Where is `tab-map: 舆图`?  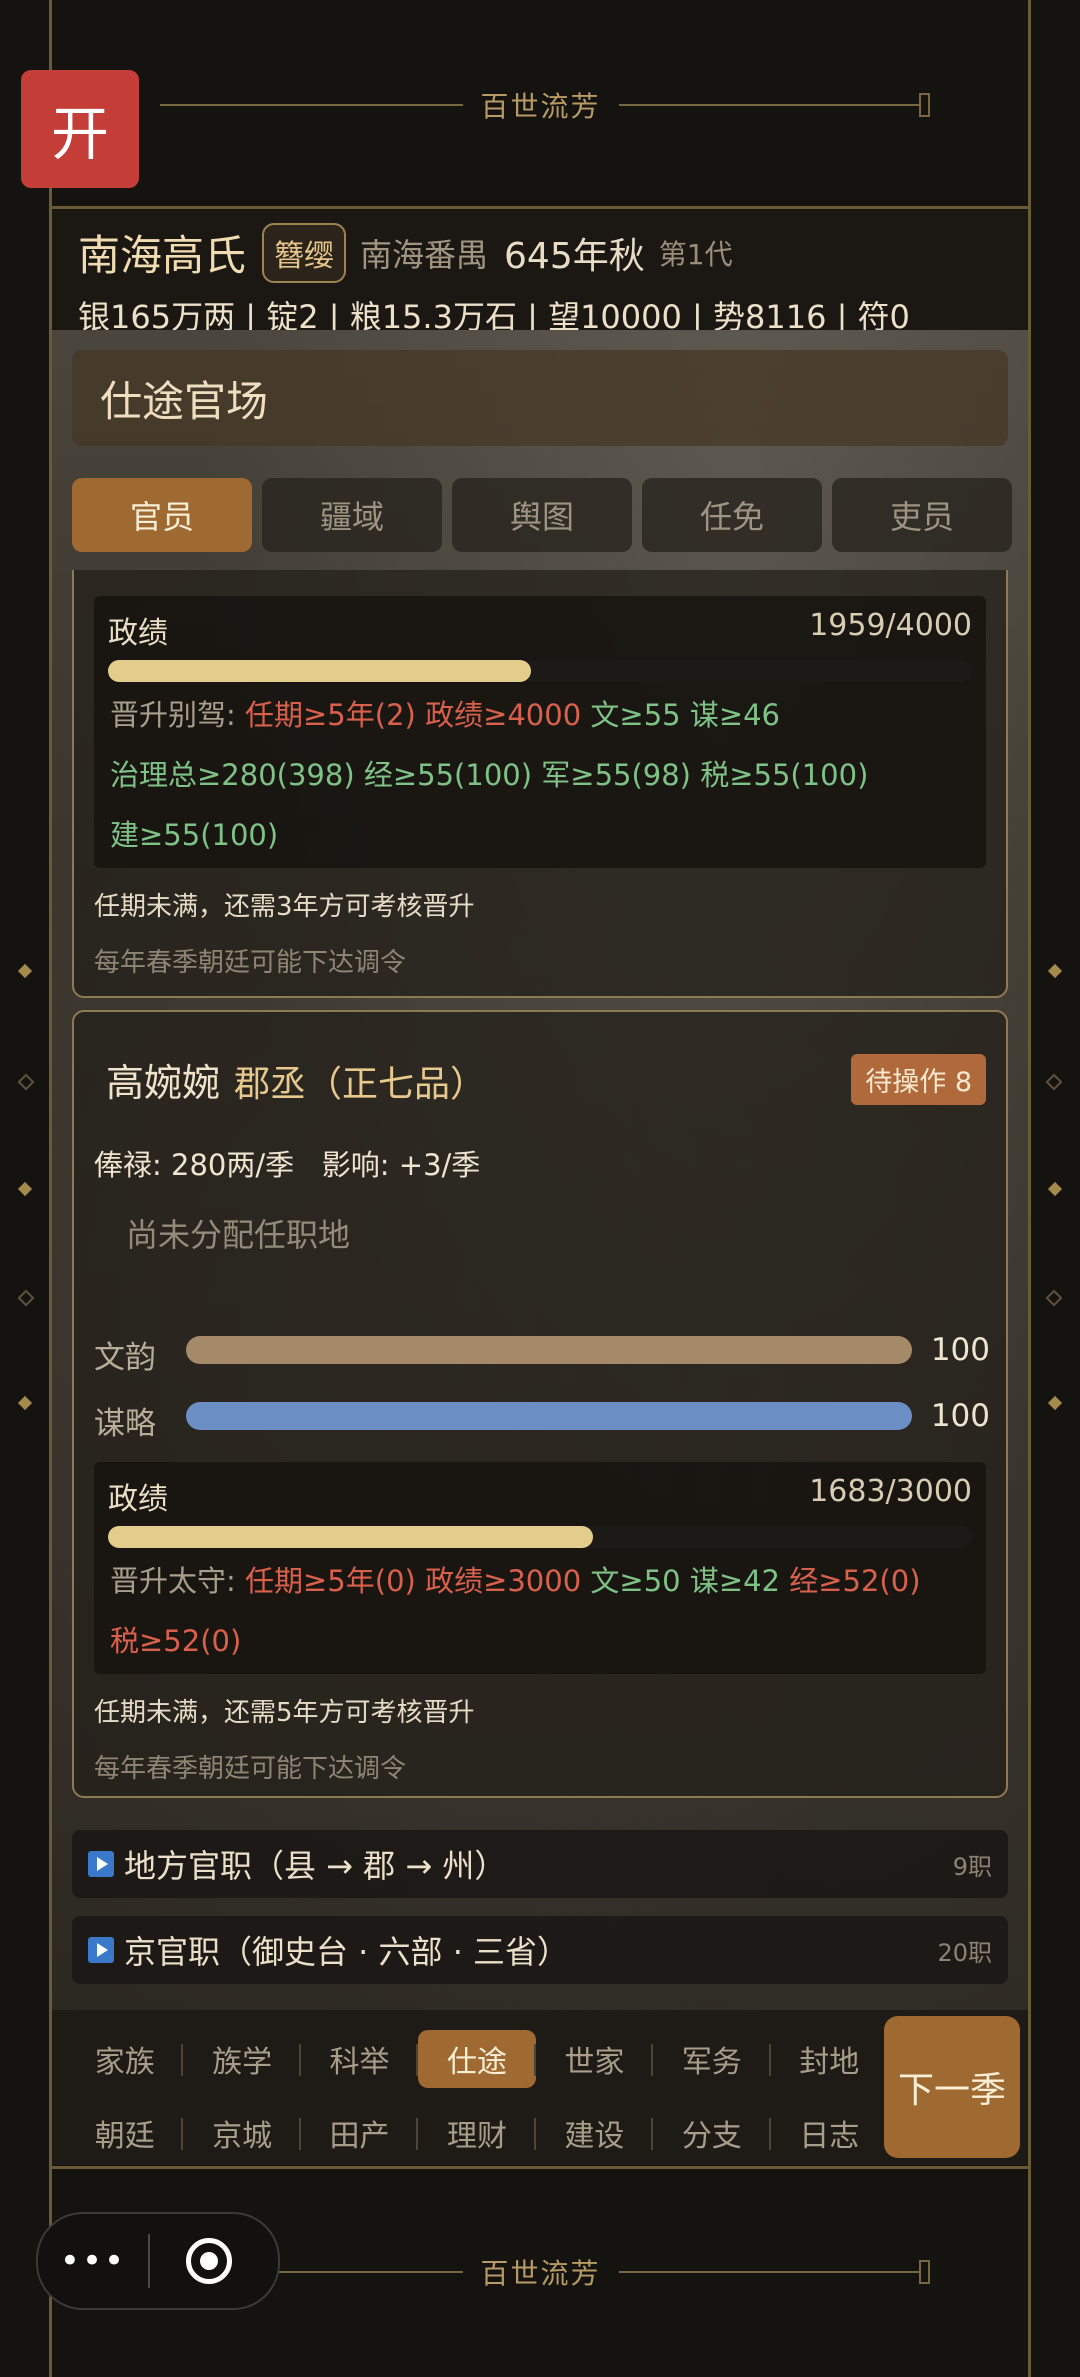
tab-map: 舆图 is located at coordinates (542, 515).